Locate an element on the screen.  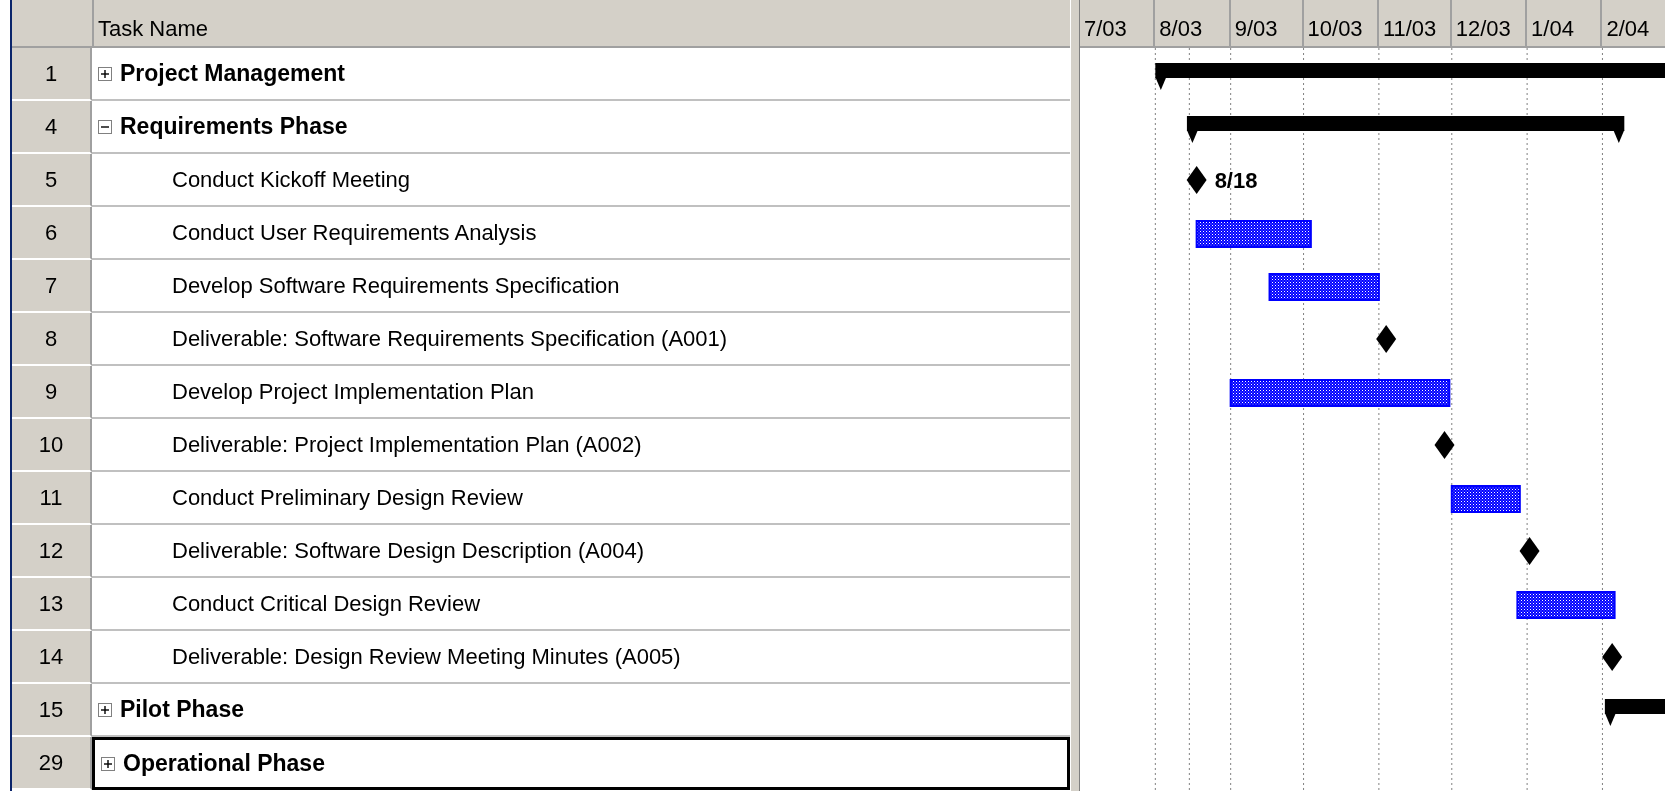
row-number: 12 is located at coordinates (52, 551).